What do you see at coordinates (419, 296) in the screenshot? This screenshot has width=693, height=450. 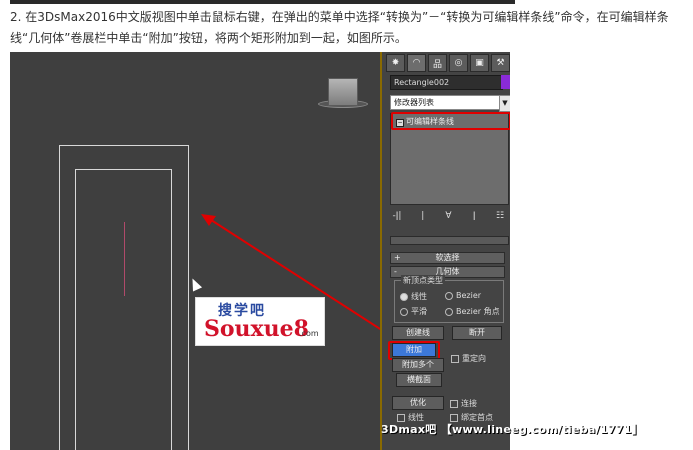 I see `radio-label: 线性` at bounding box center [419, 296].